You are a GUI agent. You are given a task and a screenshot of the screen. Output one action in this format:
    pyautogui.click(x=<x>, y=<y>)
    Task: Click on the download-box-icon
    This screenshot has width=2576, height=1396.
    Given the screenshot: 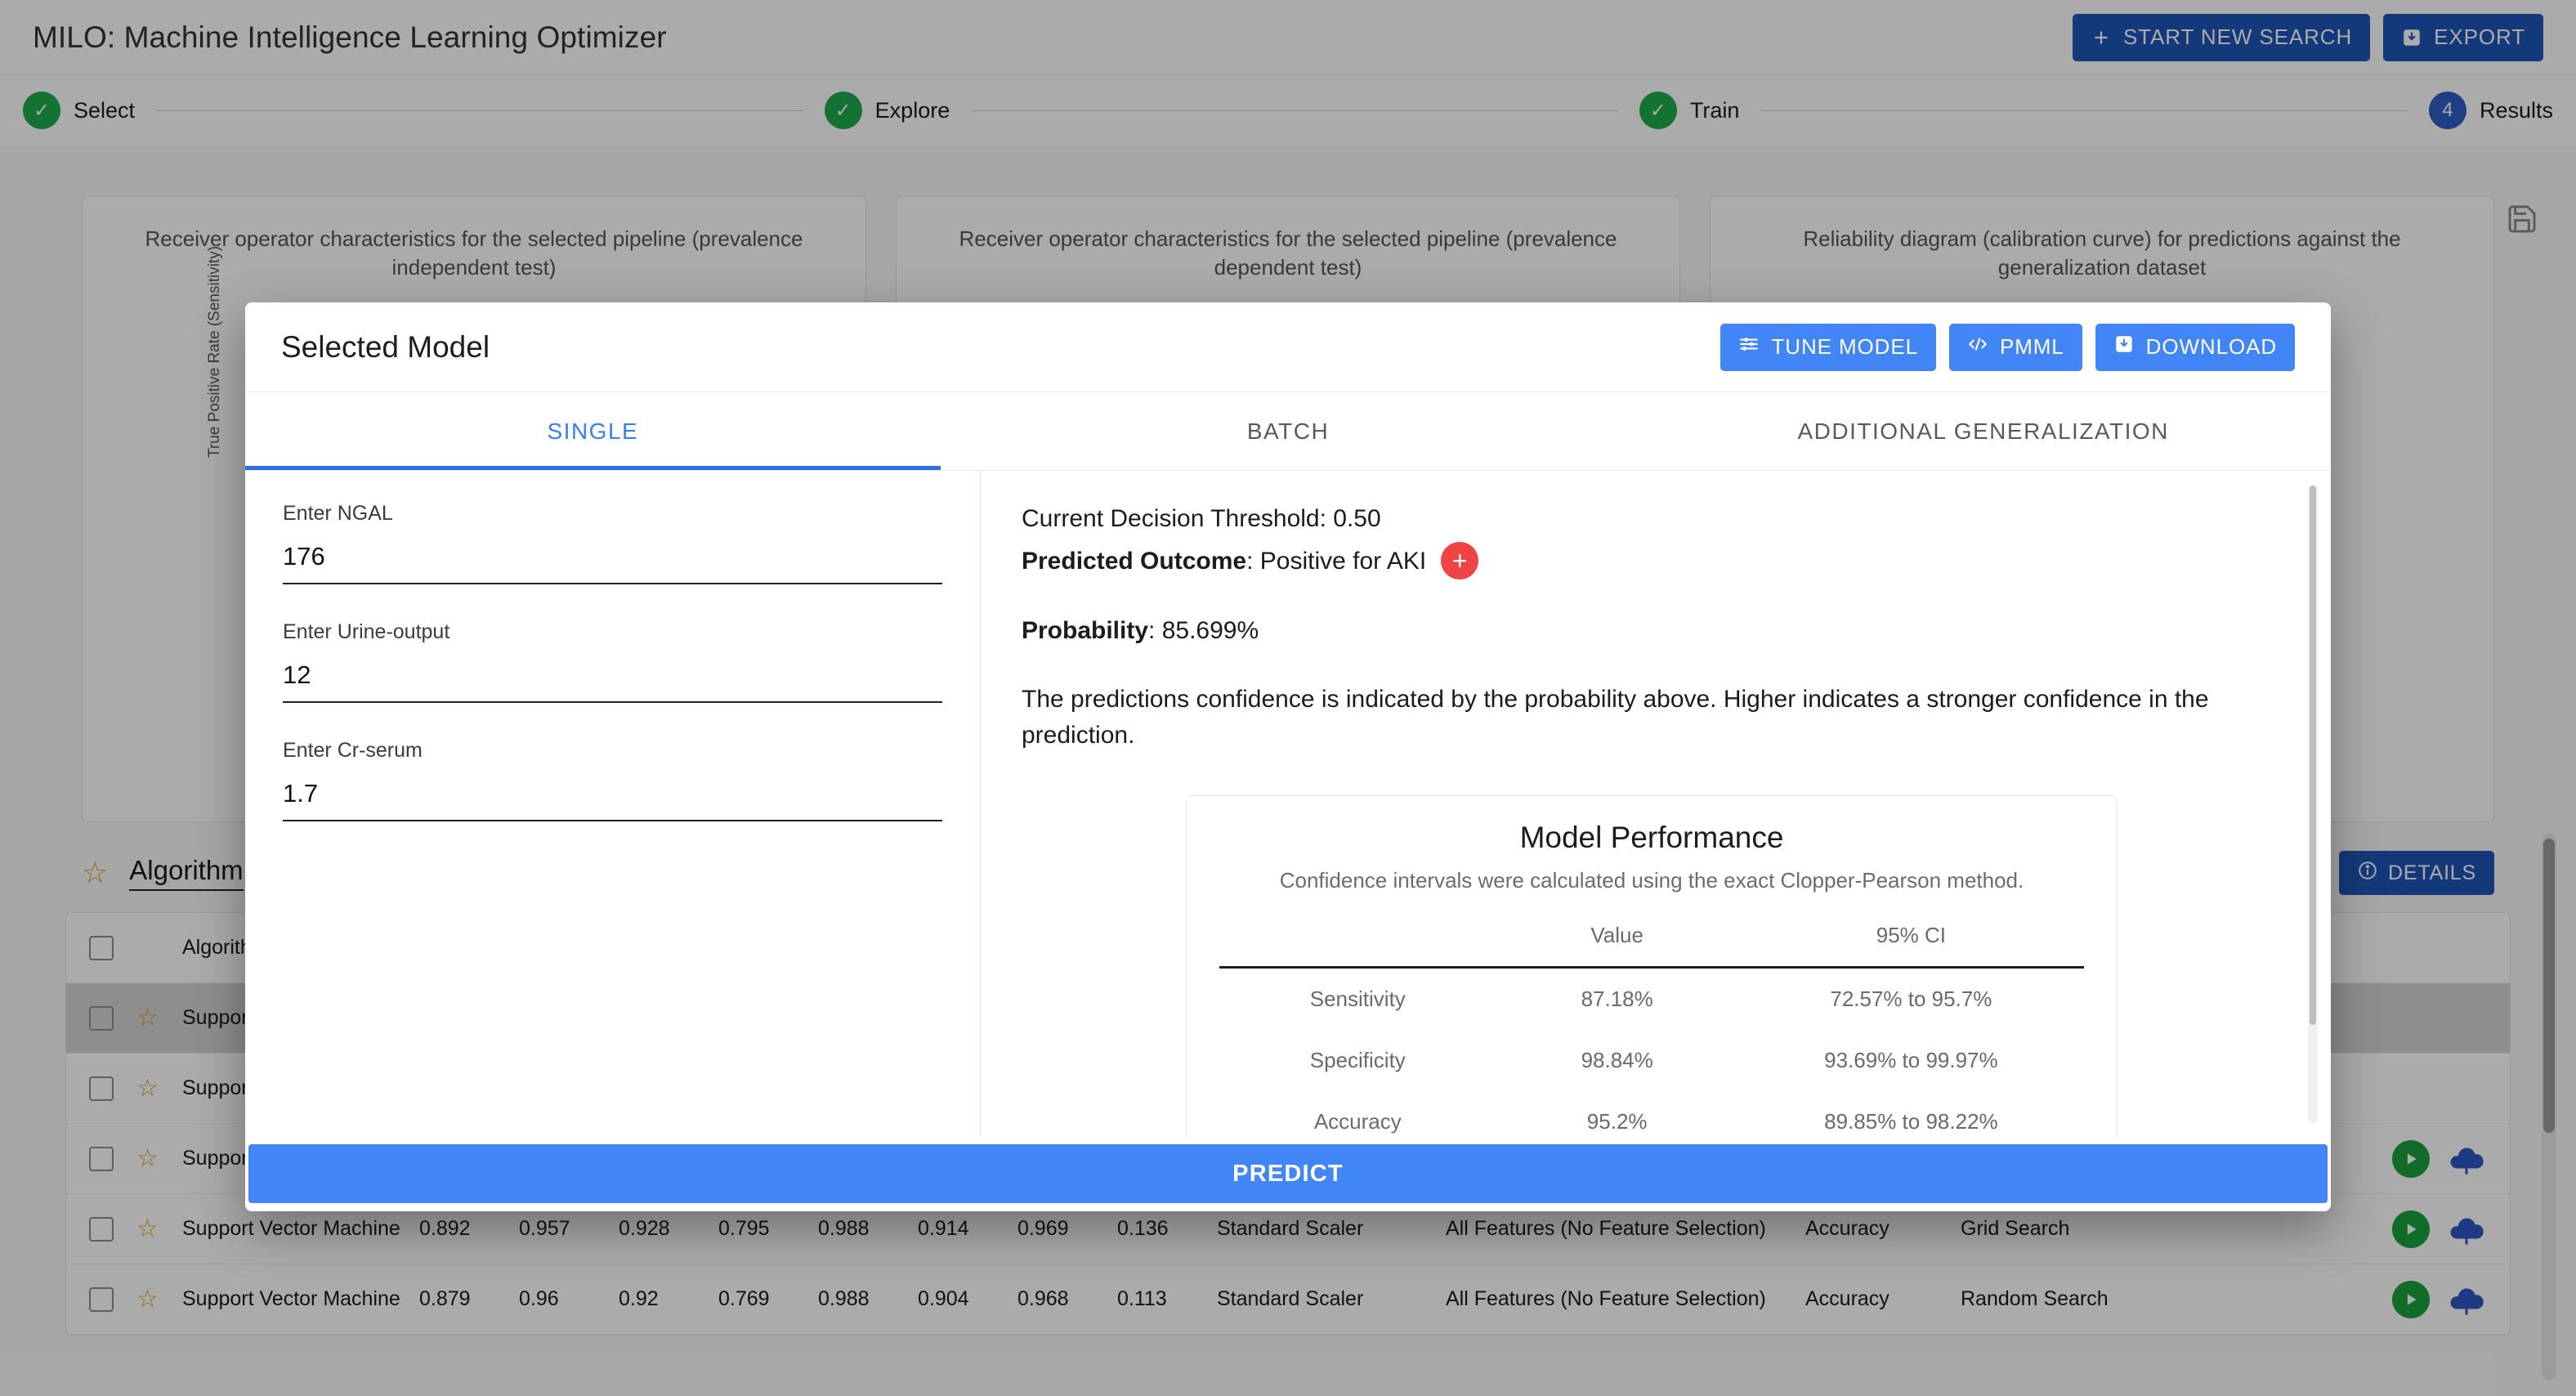 What is the action you would take?
    pyautogui.click(x=2124, y=346)
    